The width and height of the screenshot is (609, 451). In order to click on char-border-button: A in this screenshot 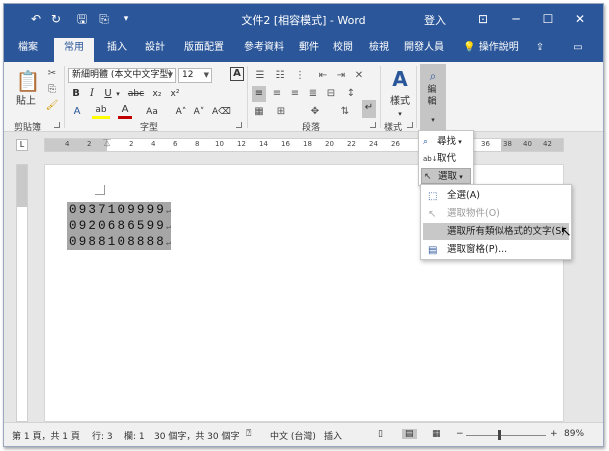, I will do `click(237, 74)`.